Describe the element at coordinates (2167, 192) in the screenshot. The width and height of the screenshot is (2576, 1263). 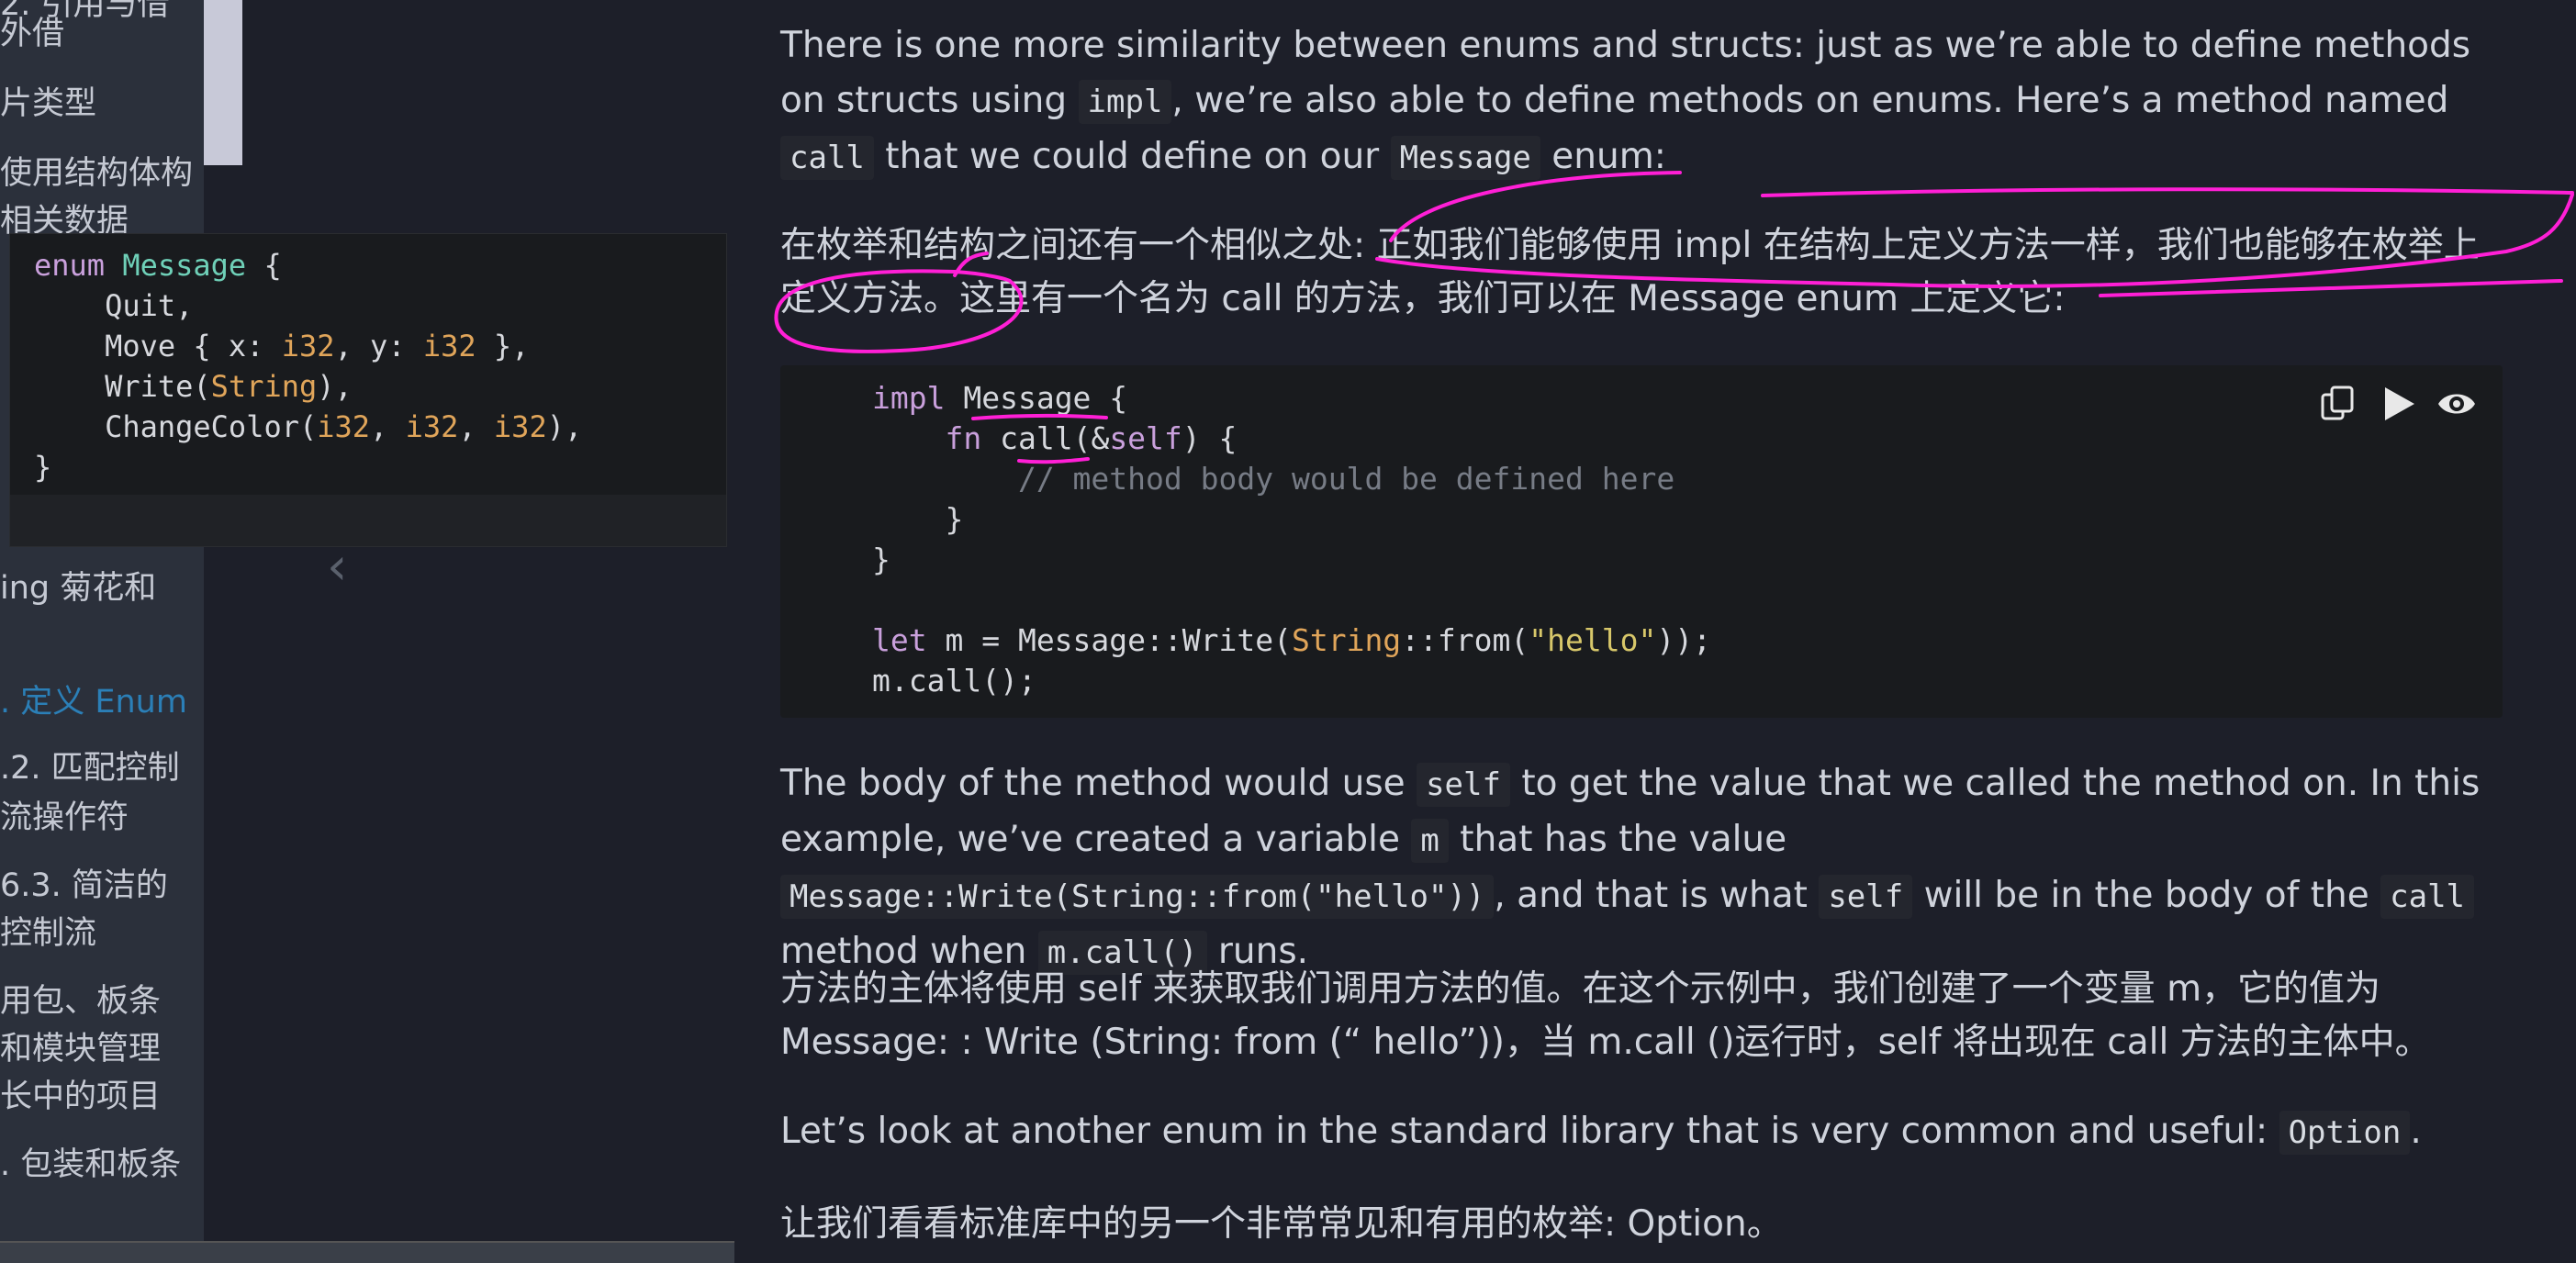
I see `annotation-stroke` at that location.